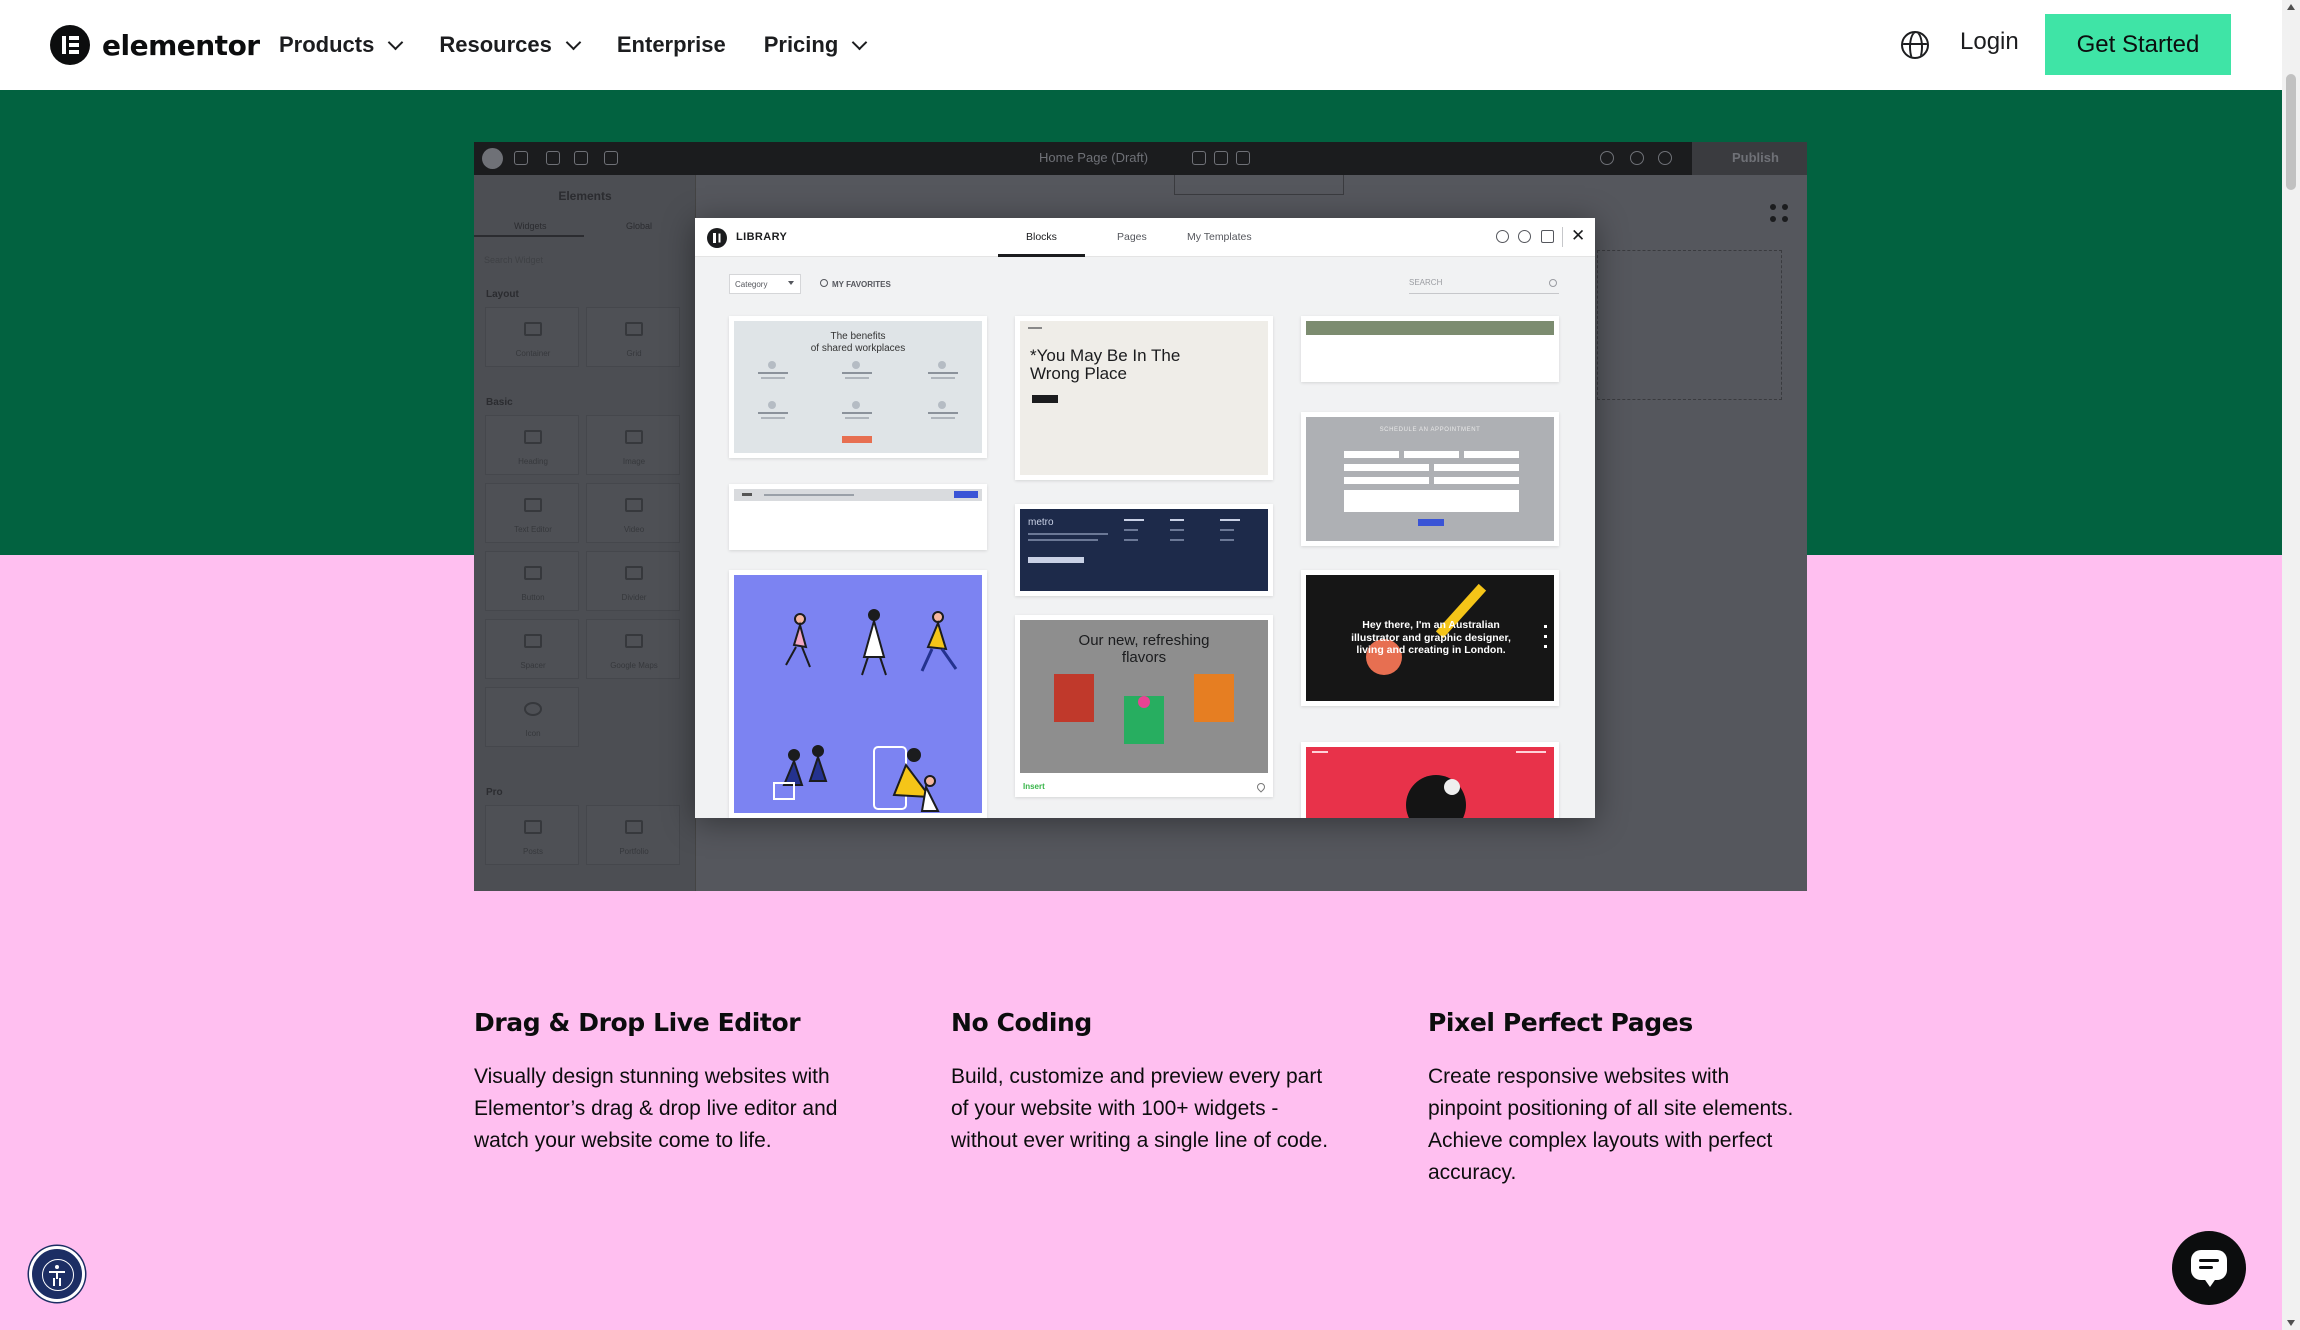 This screenshot has height=1330, width=2300. Describe the element at coordinates (633, 581) in the screenshot. I see `widget-divider: Divider` at that location.